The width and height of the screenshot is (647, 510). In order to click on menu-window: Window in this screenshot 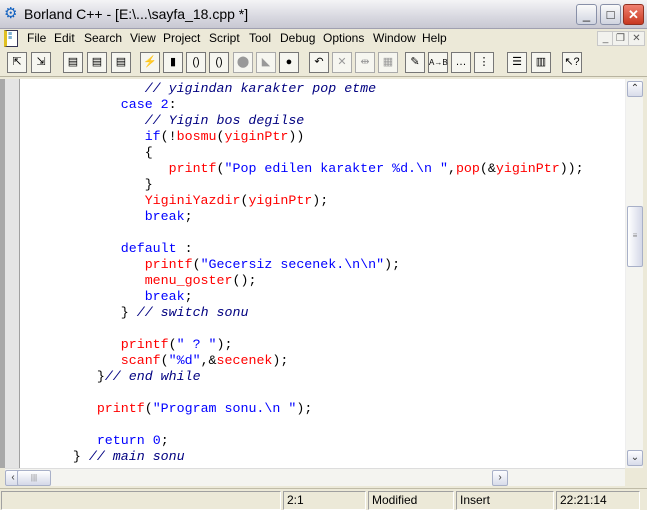, I will do `click(394, 38)`.